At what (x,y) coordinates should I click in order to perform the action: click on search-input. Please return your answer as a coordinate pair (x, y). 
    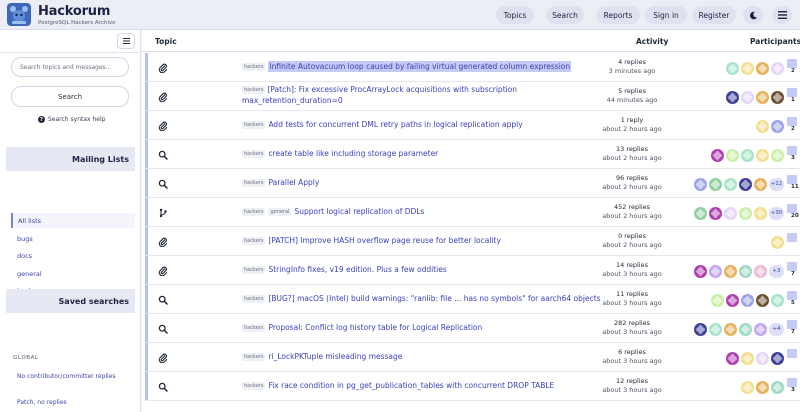
    Looking at the image, I should click on (70, 67).